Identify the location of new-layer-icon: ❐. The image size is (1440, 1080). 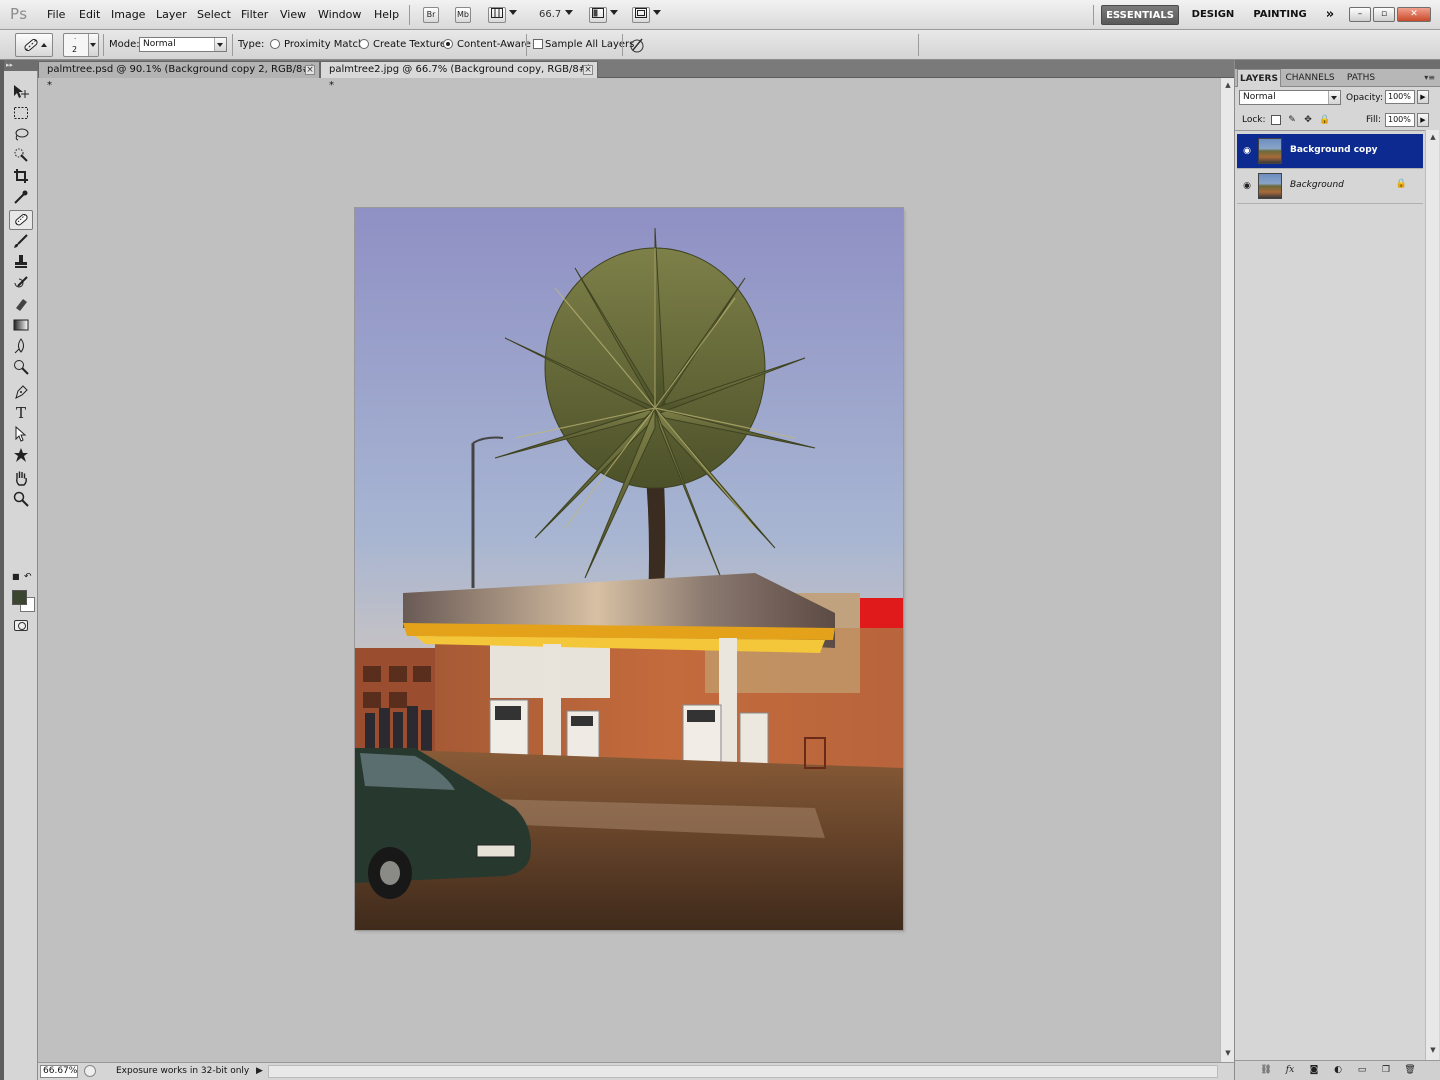
(1386, 1070).